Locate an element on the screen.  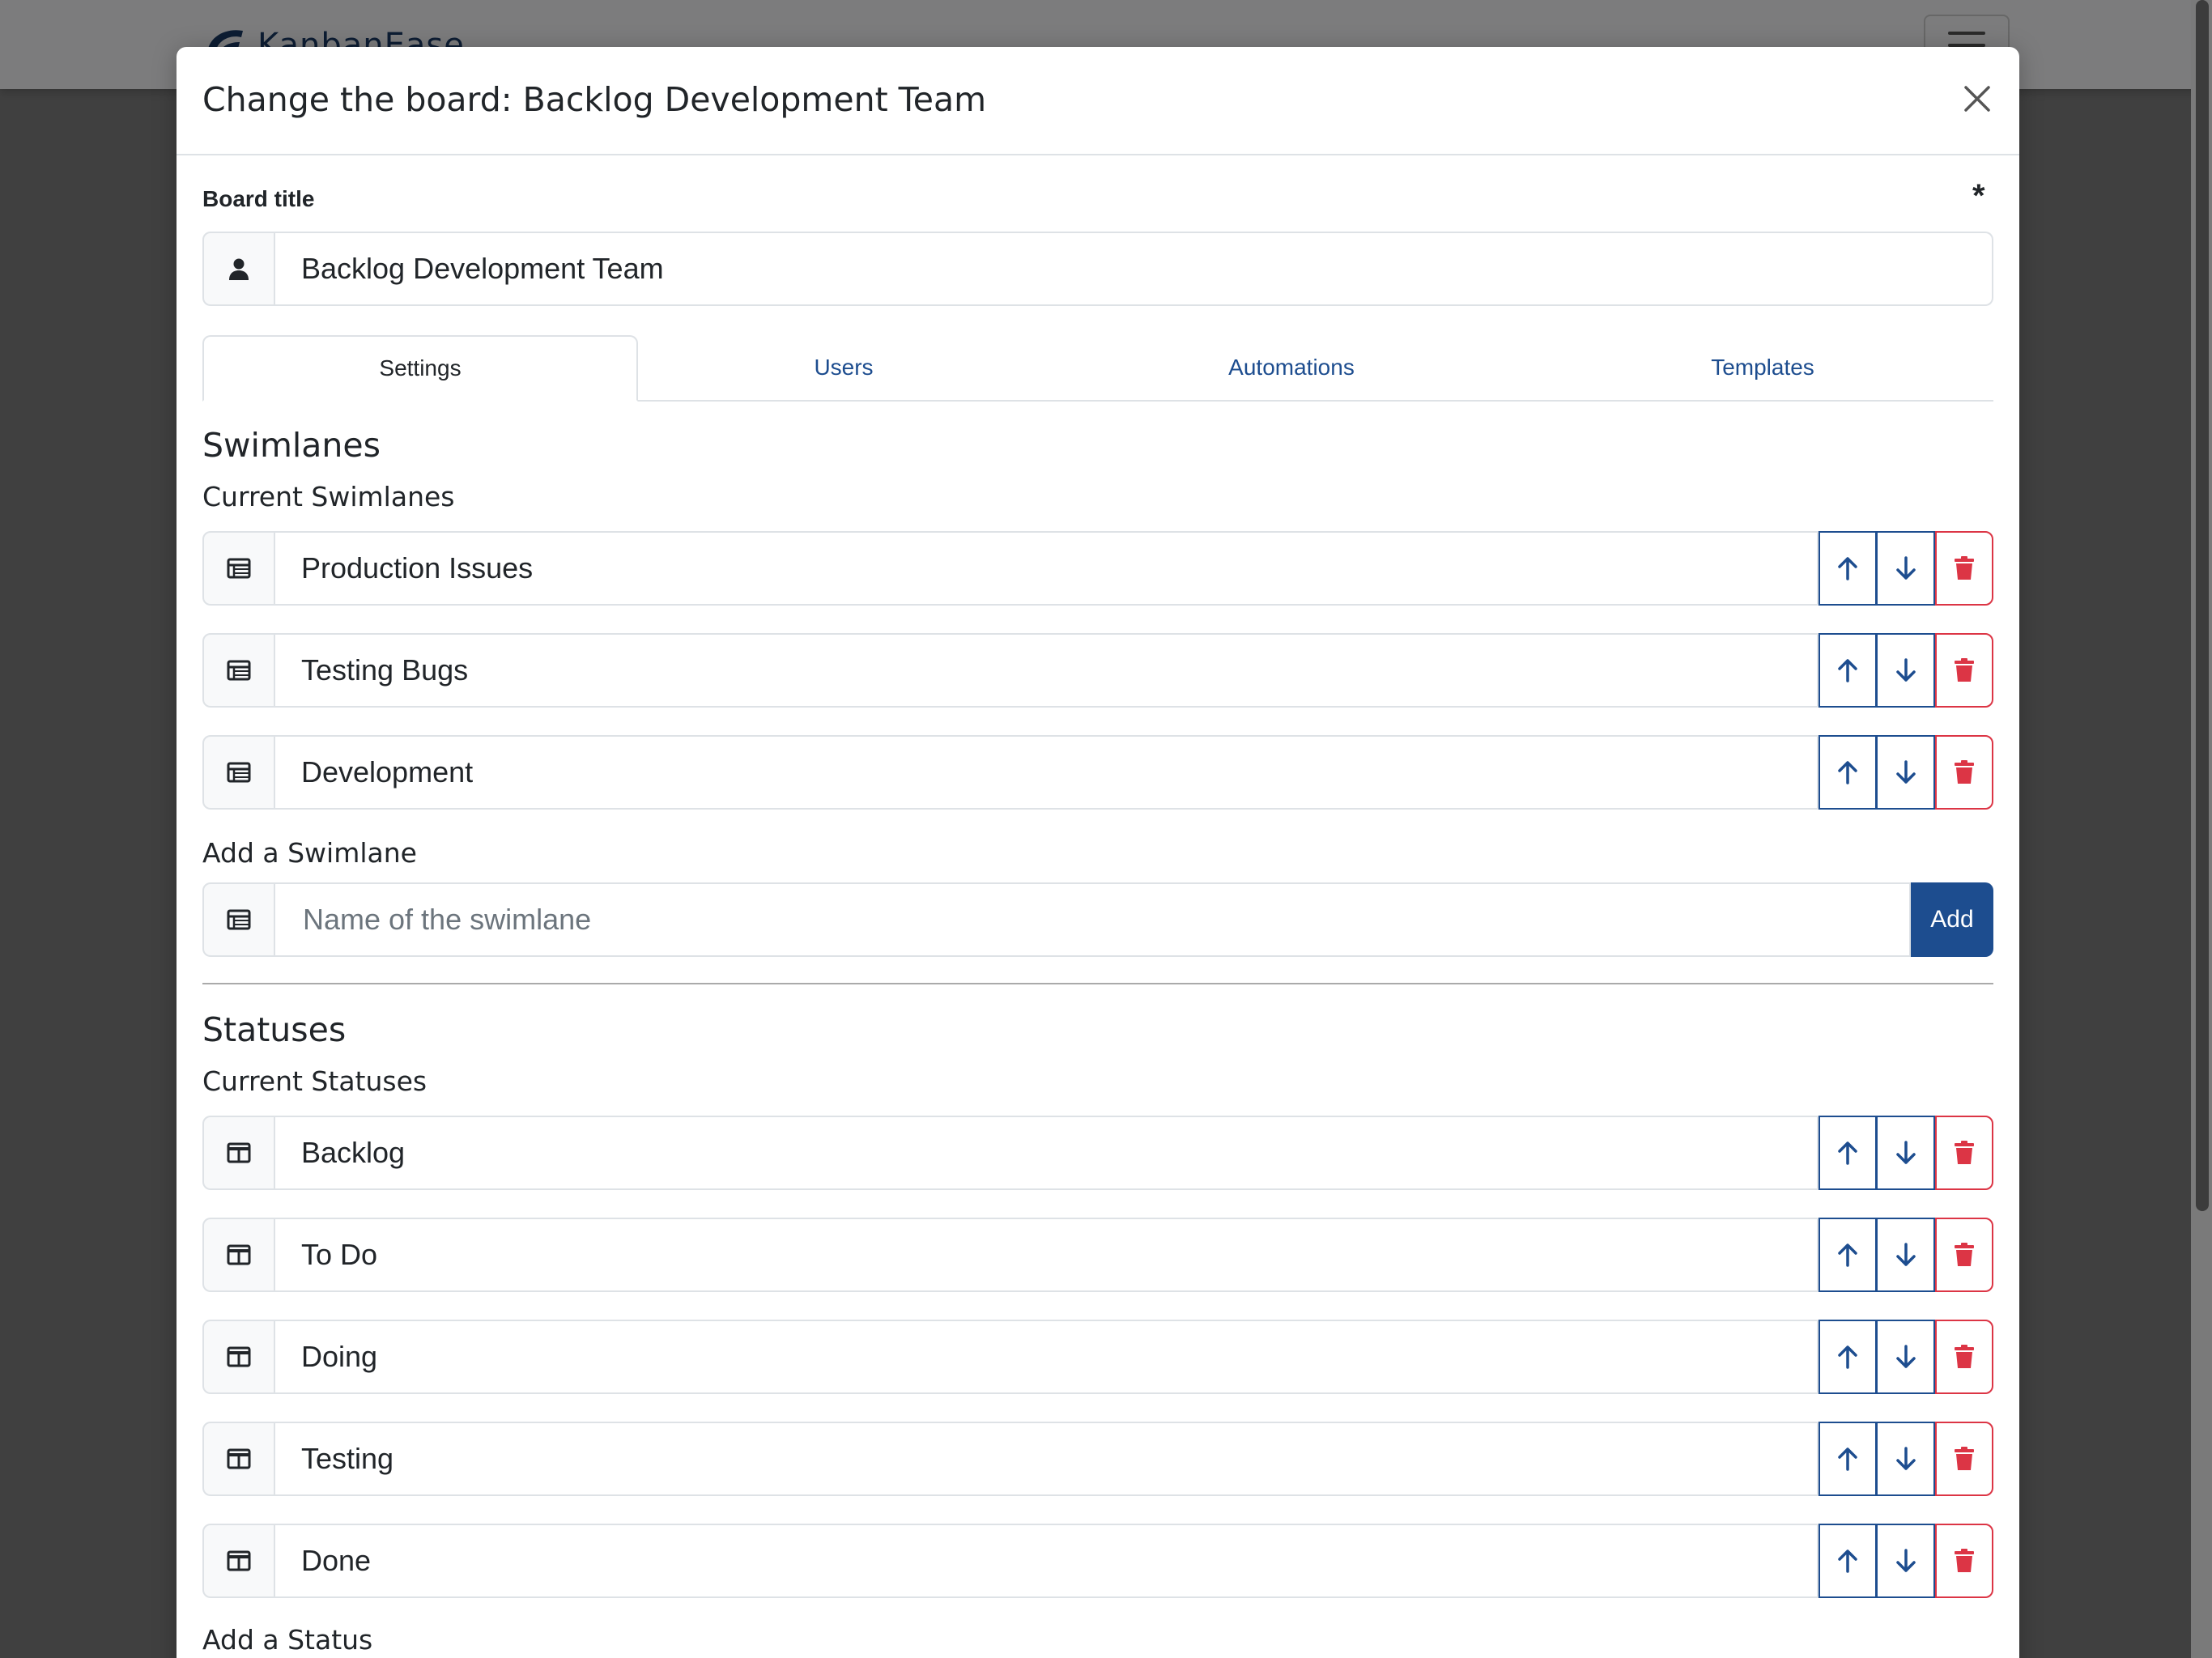
board-tabs: Settings Users Automations Templates is located at coordinates (1097, 368).